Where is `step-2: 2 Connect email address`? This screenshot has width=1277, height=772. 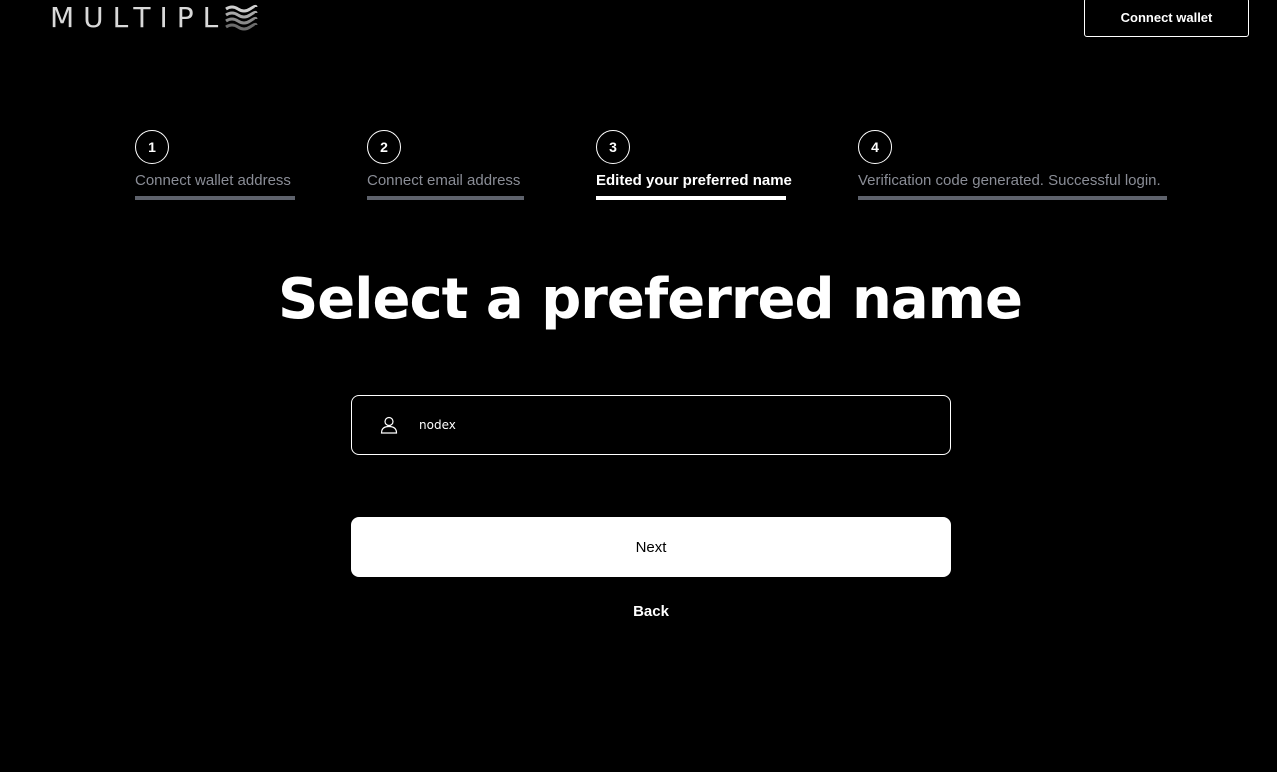
step-2: 2 Connect email address is located at coordinates (445, 165).